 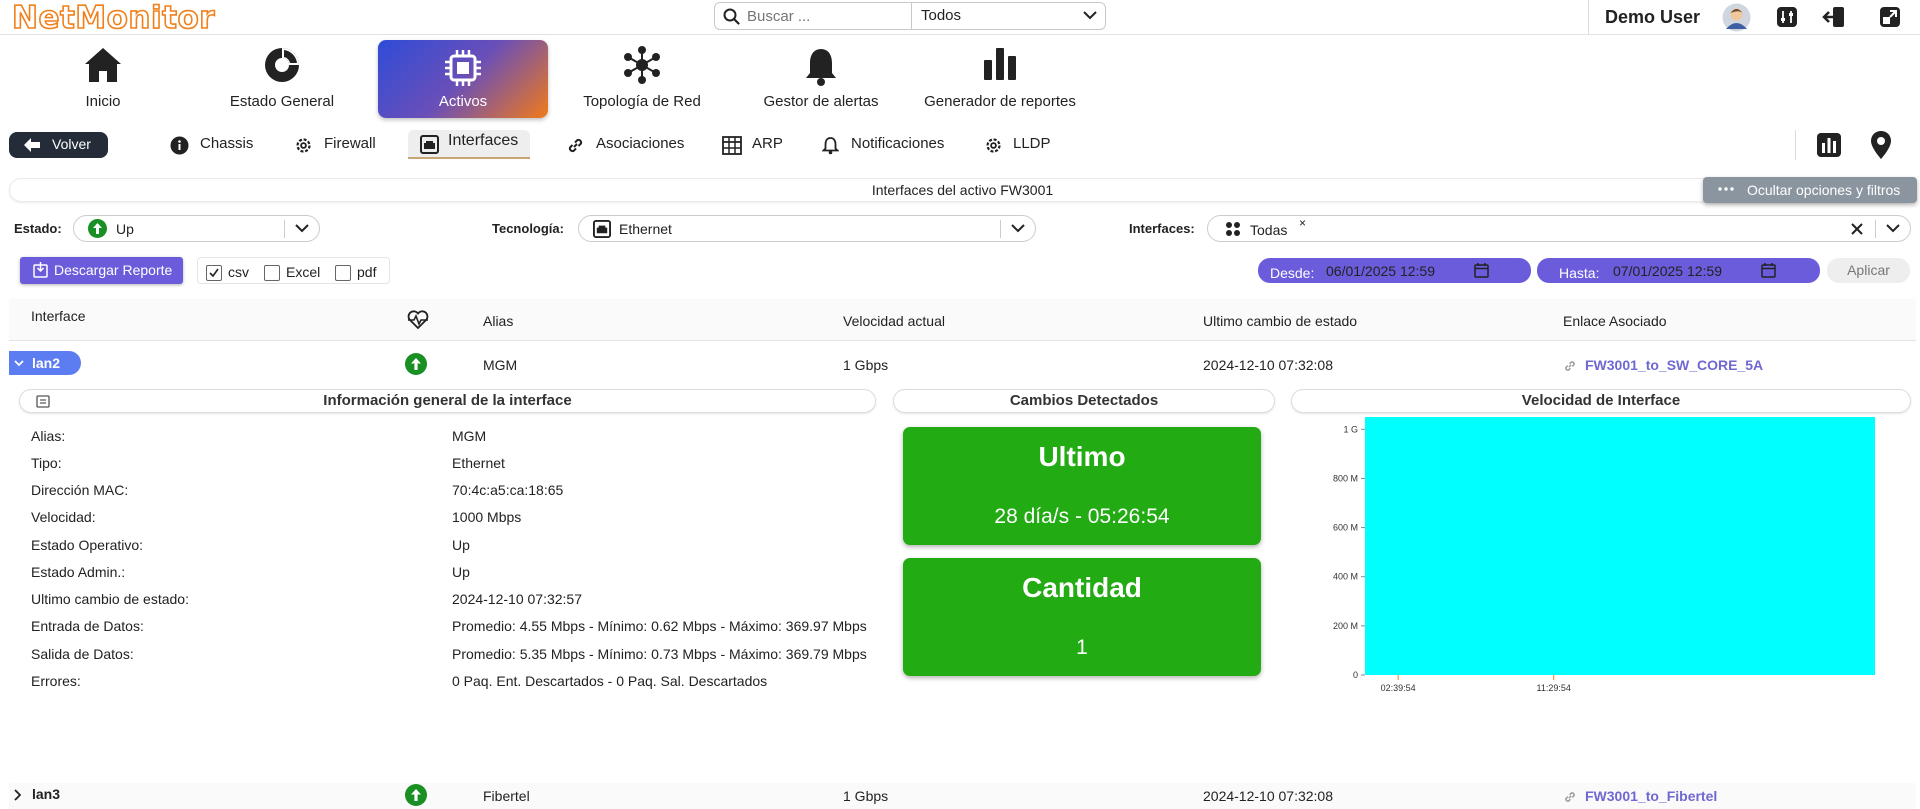 I want to click on arrow-left-icon, so click(x=32, y=145).